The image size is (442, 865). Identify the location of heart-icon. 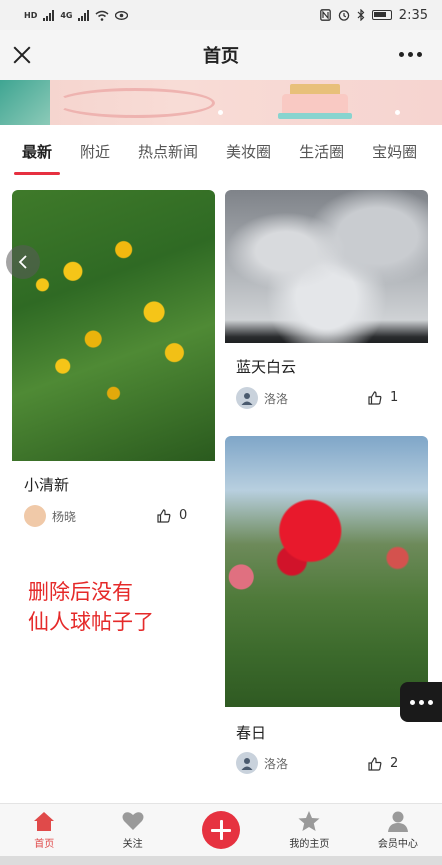
(133, 821).